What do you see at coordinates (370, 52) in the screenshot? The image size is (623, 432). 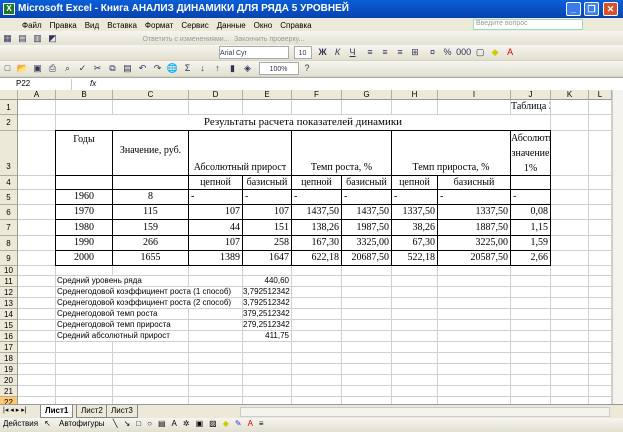 I see `align-left-icon: ≡` at bounding box center [370, 52].